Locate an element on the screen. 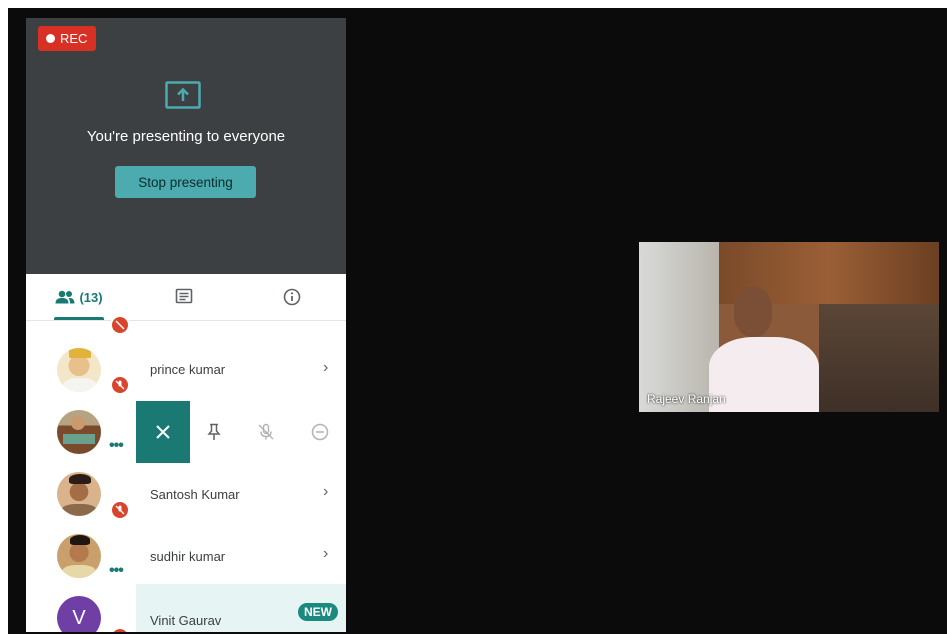  participant-name: sudhir kumar is located at coordinates (188, 556).